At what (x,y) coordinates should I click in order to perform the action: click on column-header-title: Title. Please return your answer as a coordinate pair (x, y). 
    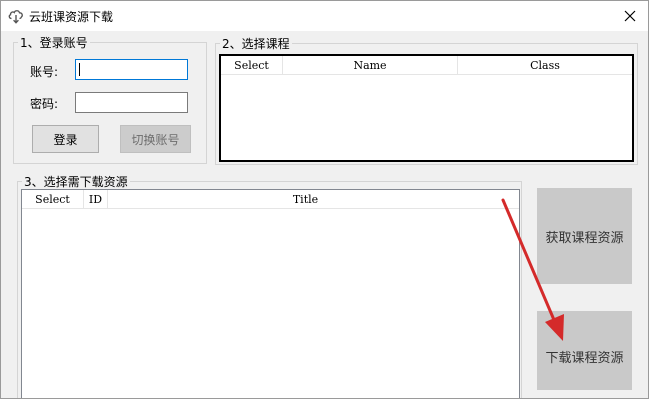
    Looking at the image, I should click on (305, 199).